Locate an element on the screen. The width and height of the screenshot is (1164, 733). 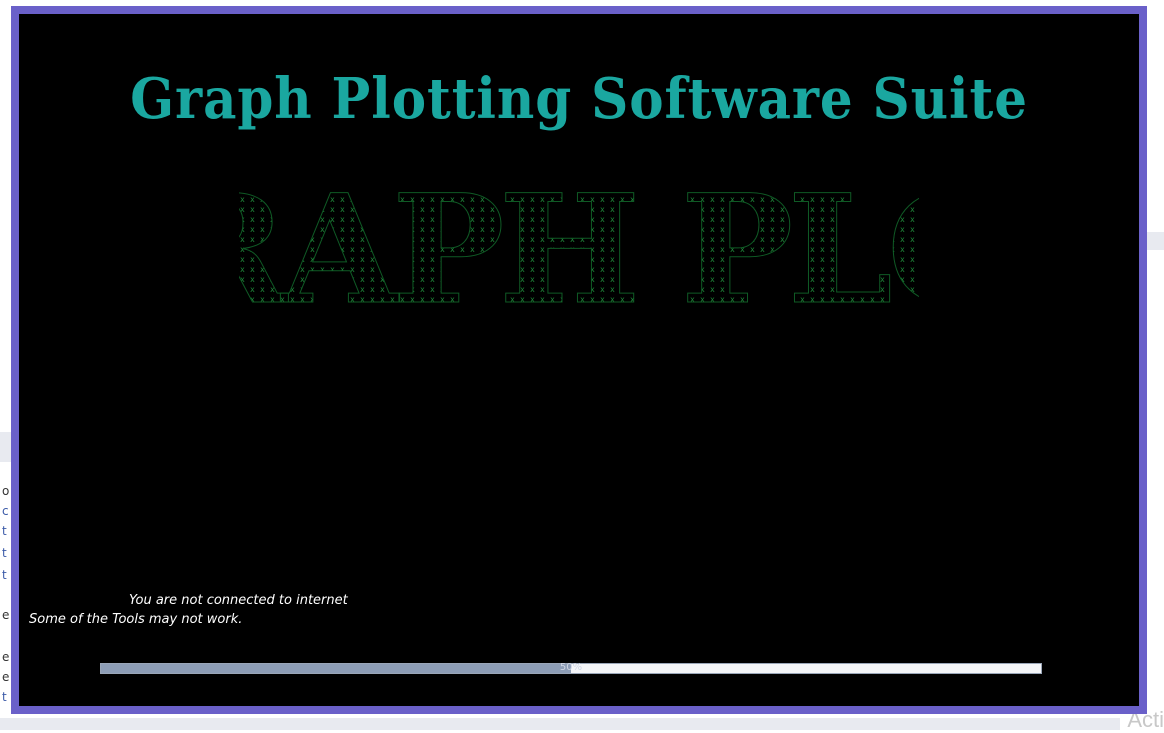
connection-warning: You are not connected to internet is located at coordinates (238, 600).